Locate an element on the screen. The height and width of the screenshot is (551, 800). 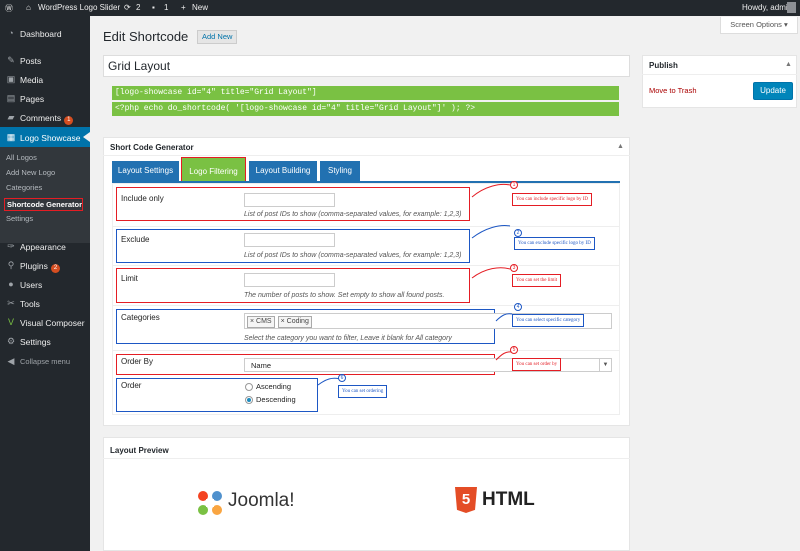
cms-tag-label: CMS is located at coordinates (264, 321).